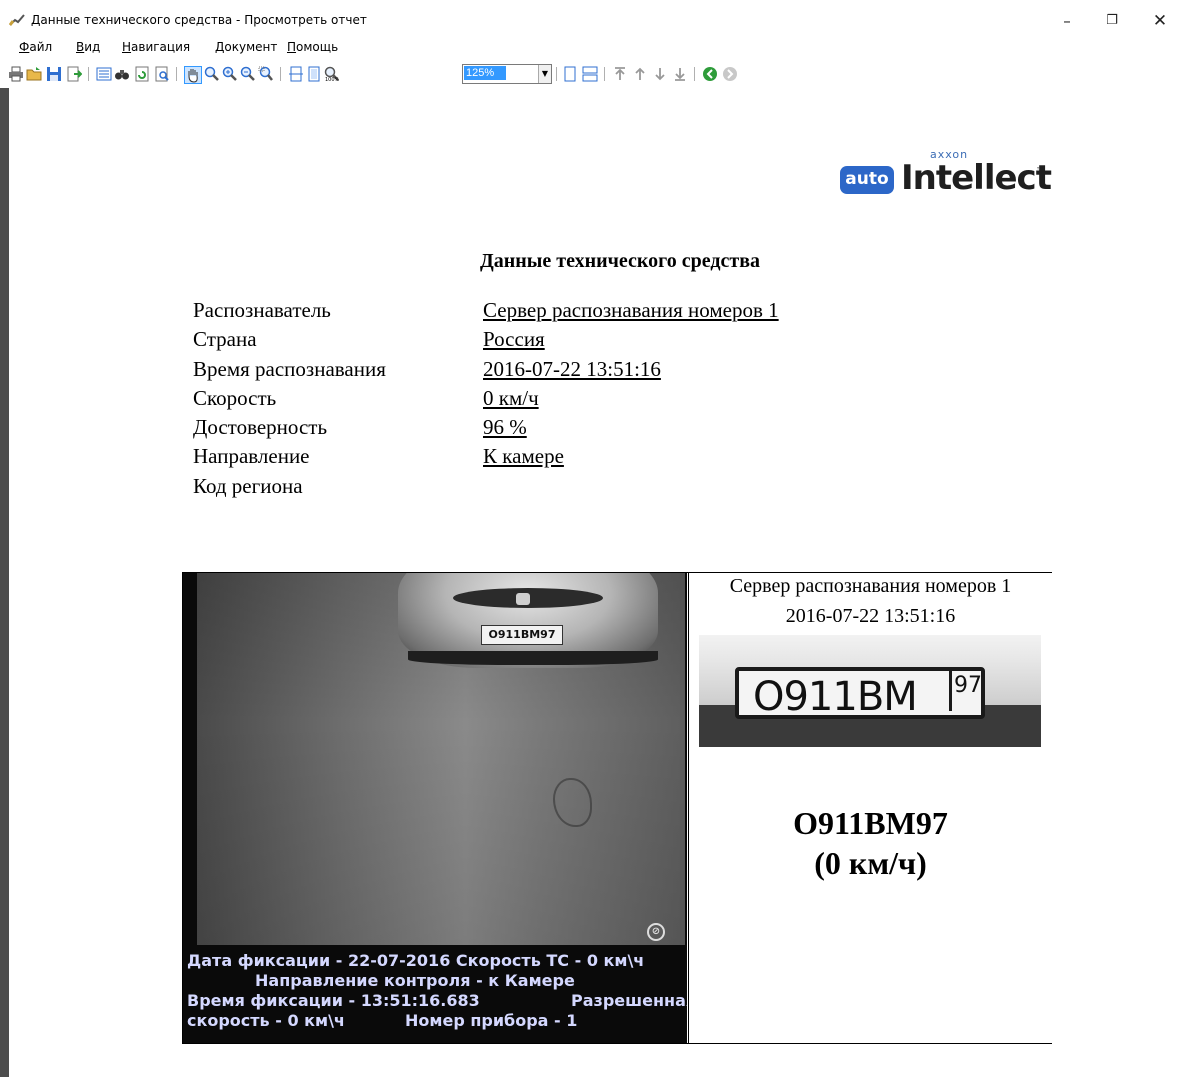 Image resolution: width=1184 pixels, height=1077 pixels. Describe the element at coordinates (870, 863) in the screenshot. I see `recognized-speed: (0 км/ч)` at that location.